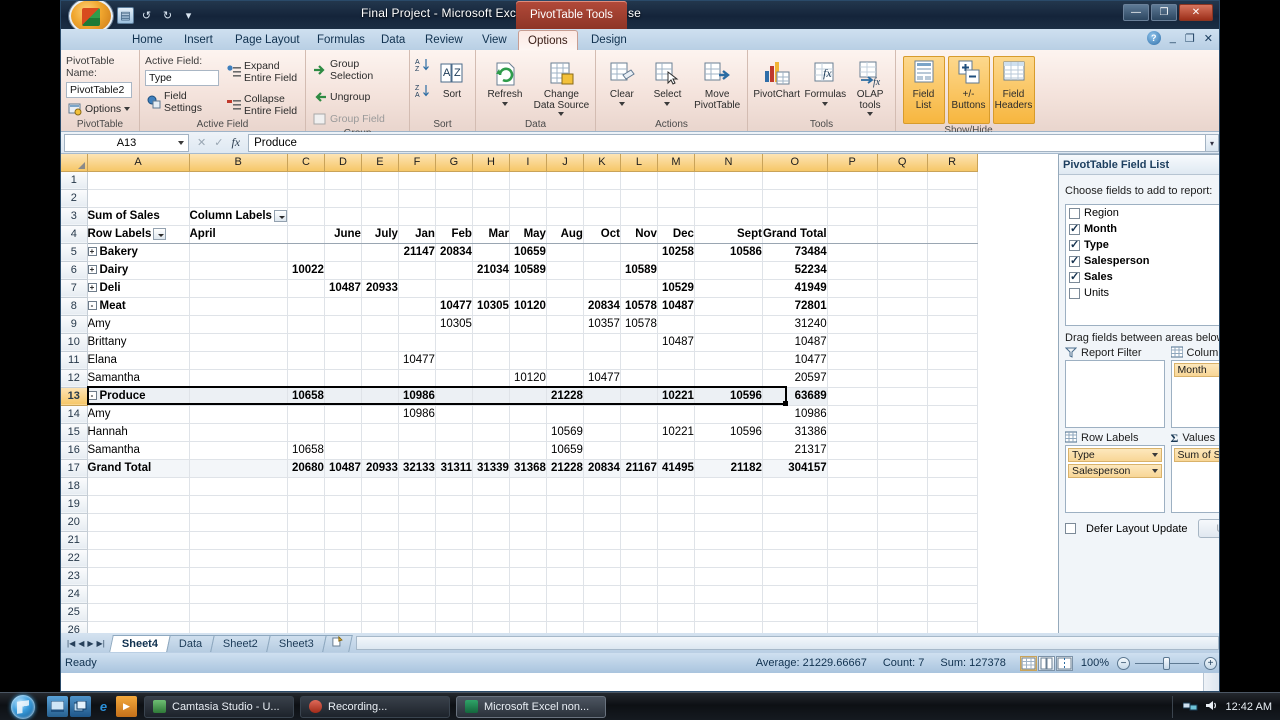  Describe the element at coordinates (1074, 213) in the screenshot. I see `field-checkbox` at that location.